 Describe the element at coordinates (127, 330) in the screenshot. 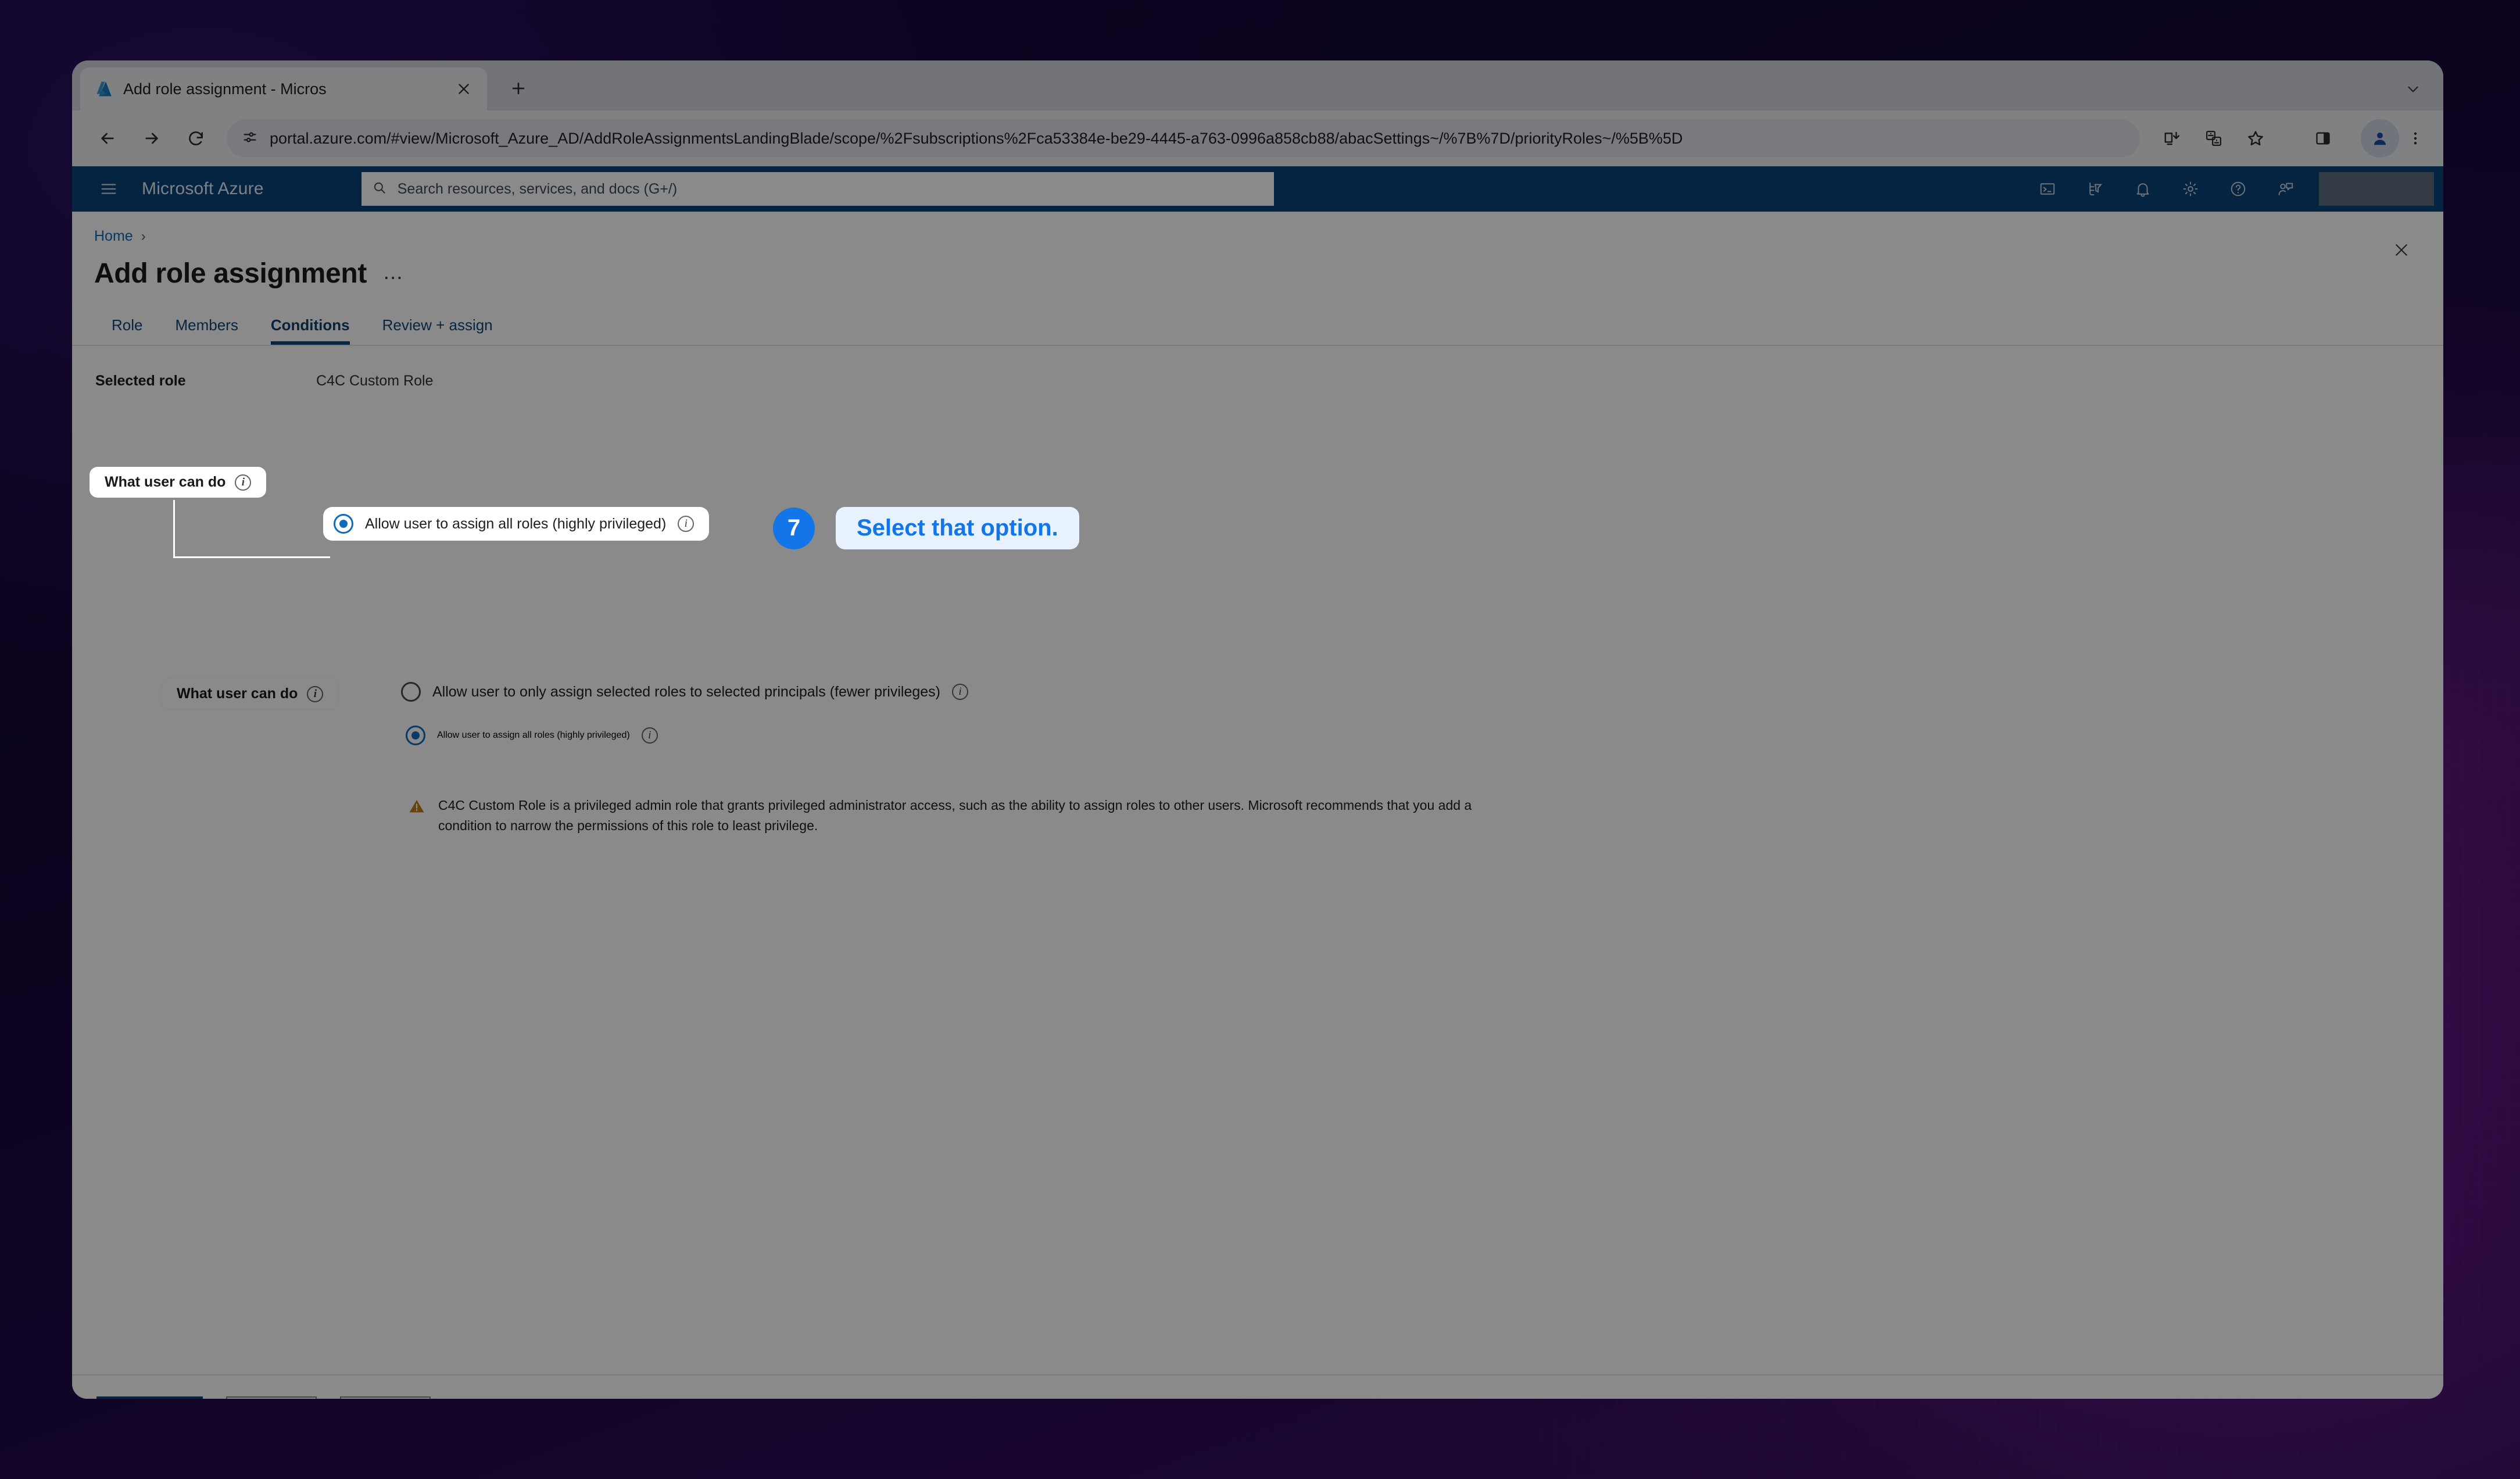

I see `tab-role: Role` at that location.